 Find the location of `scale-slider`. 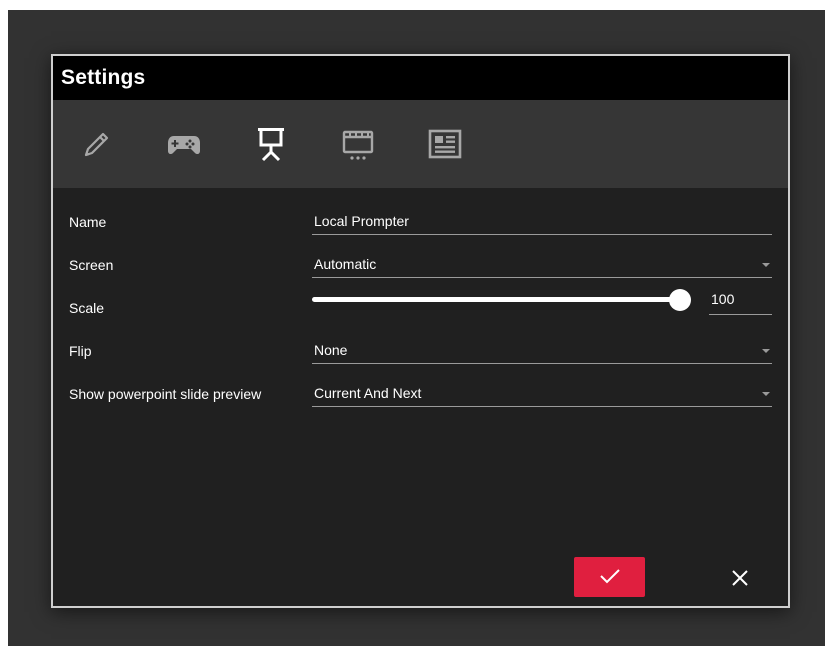

scale-slider is located at coordinates (502, 300).